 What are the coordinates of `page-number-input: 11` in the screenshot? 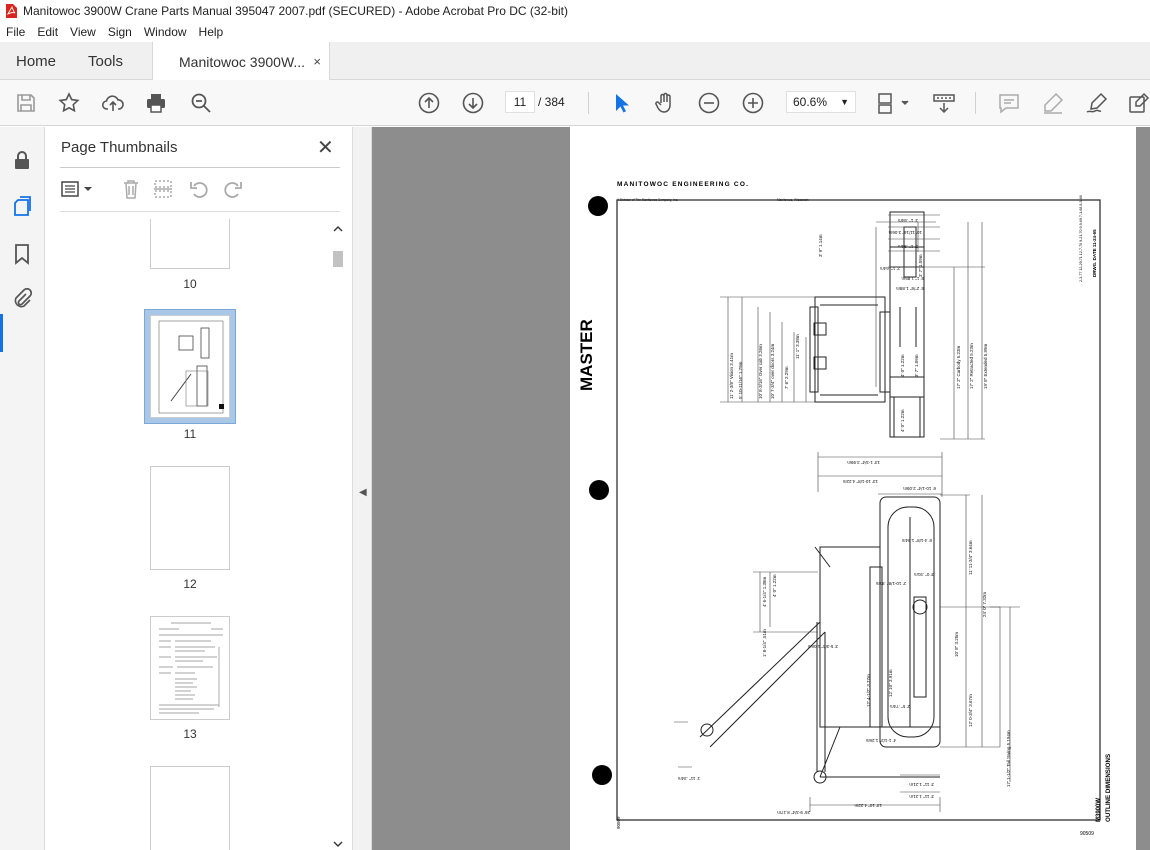 It's located at (520, 102).